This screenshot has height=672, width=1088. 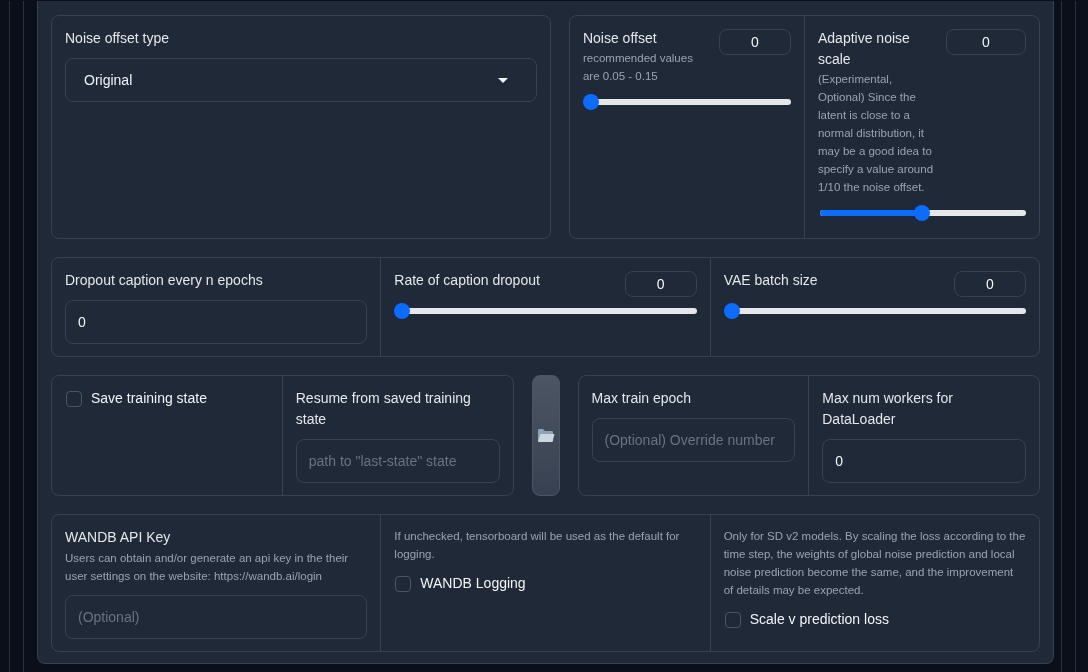 What do you see at coordinates (383, 409) in the screenshot?
I see `field-label: Resume from saved training state` at bounding box center [383, 409].